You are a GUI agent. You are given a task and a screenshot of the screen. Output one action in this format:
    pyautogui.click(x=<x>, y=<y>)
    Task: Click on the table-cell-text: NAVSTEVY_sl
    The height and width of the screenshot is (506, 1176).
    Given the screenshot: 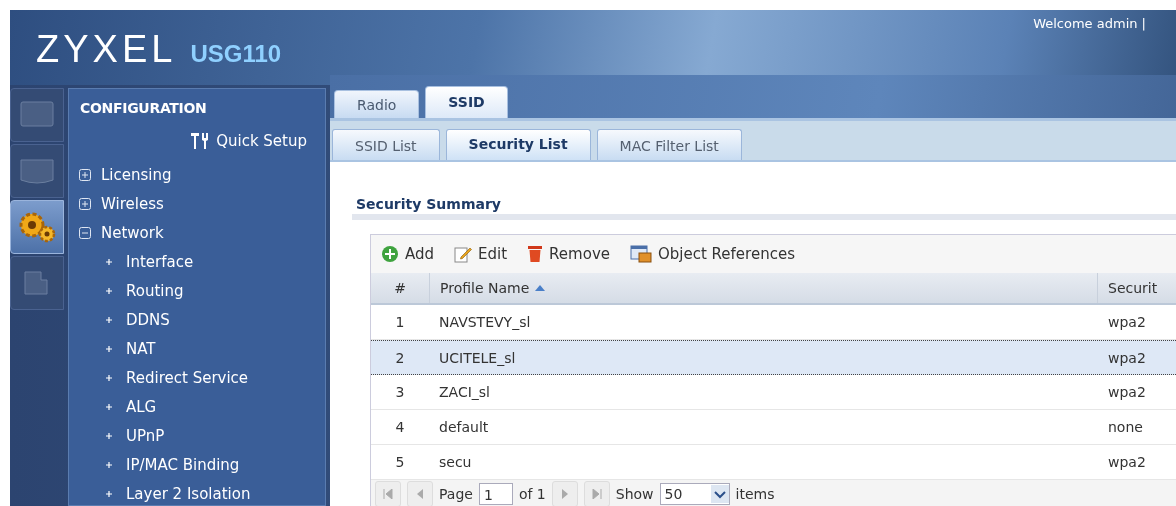 What is the action you would take?
    pyautogui.click(x=485, y=322)
    